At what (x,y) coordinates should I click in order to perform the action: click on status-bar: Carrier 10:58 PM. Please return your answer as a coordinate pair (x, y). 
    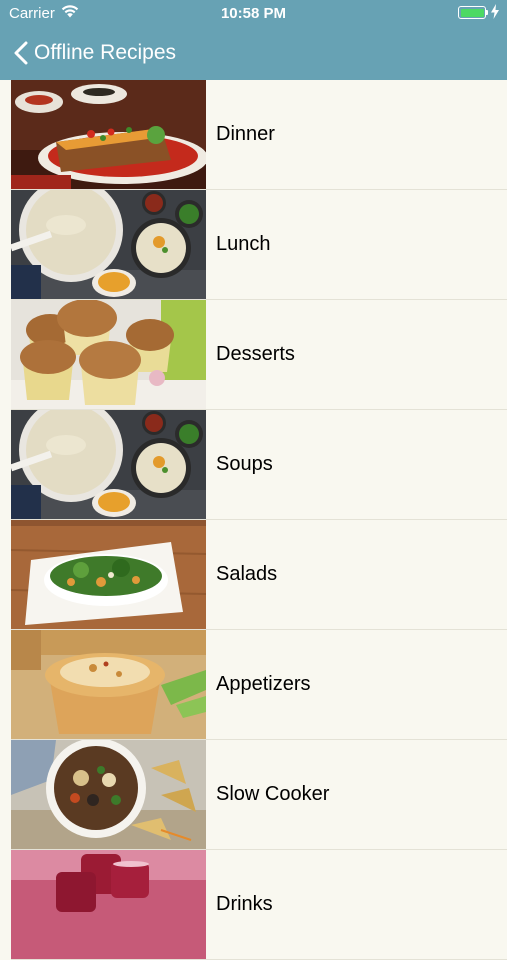
    Looking at the image, I should click on (253, 14).